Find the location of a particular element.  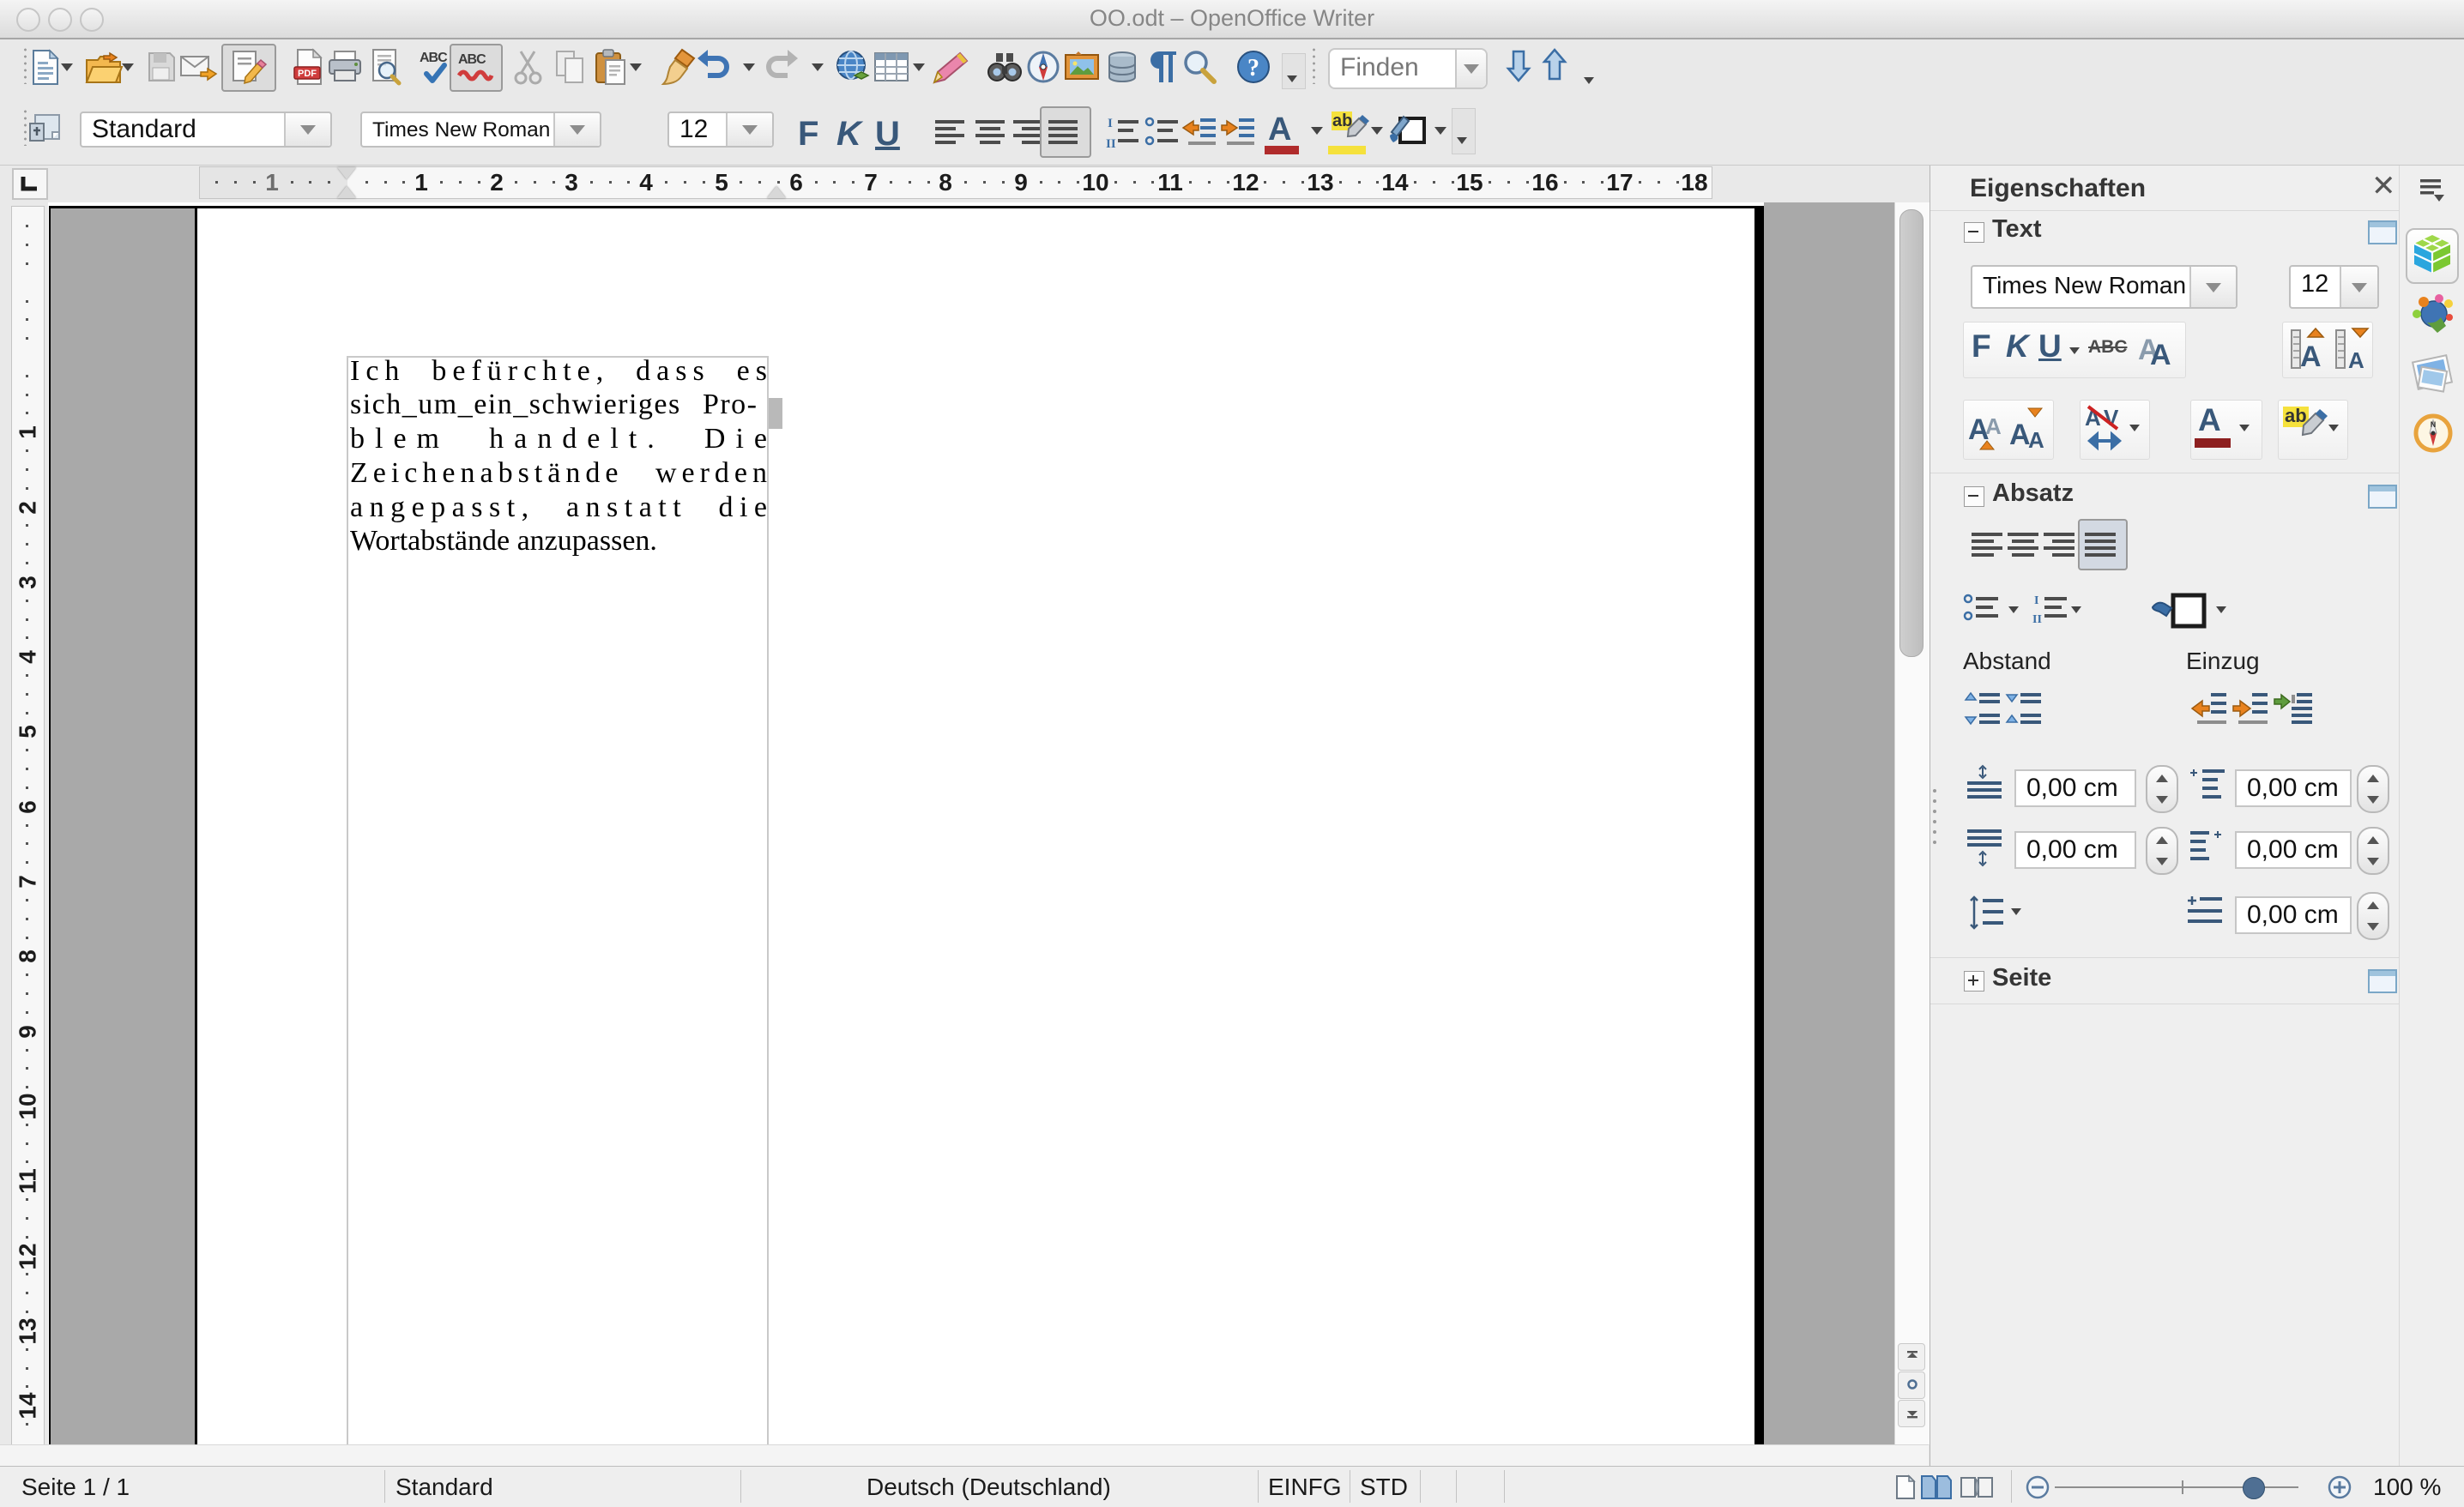

svg-text: ab is located at coordinates (2296, 415).